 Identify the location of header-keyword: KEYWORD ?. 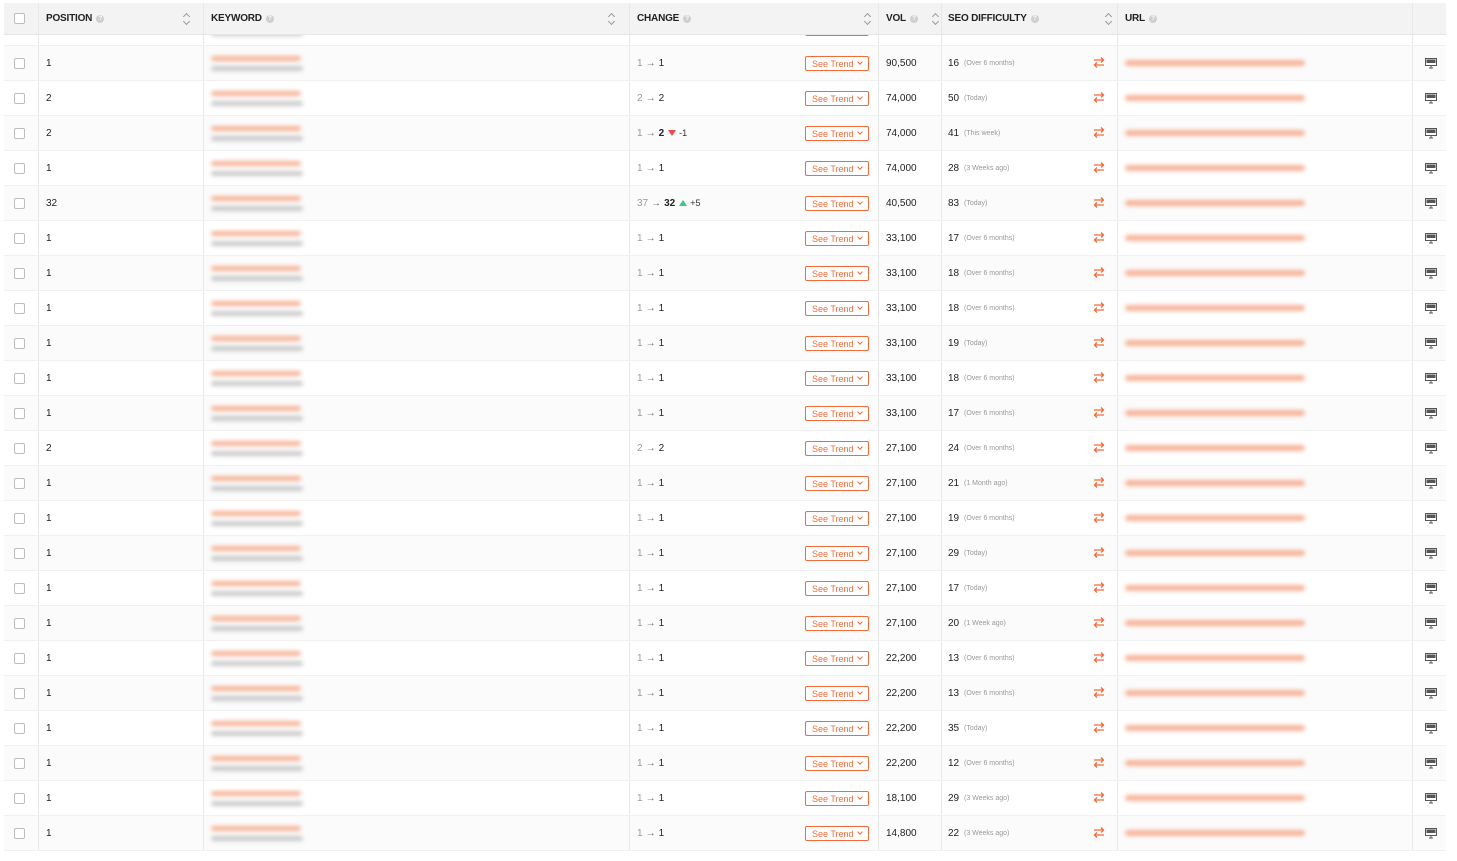
(416, 18).